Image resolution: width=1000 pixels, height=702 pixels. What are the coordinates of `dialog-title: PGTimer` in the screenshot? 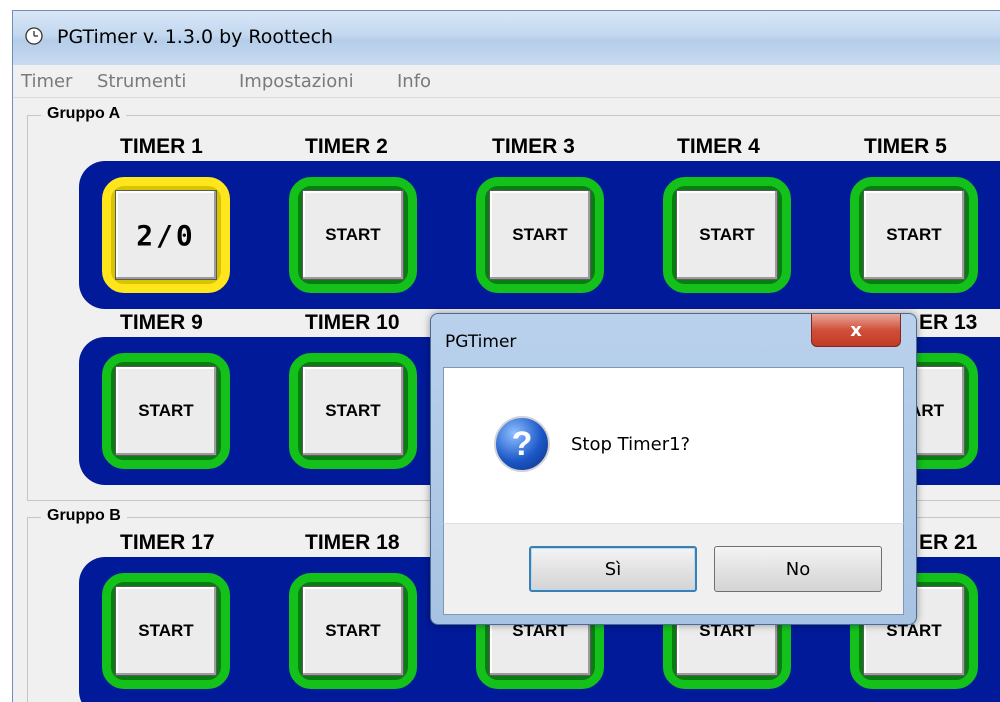 It's located at (481, 342).